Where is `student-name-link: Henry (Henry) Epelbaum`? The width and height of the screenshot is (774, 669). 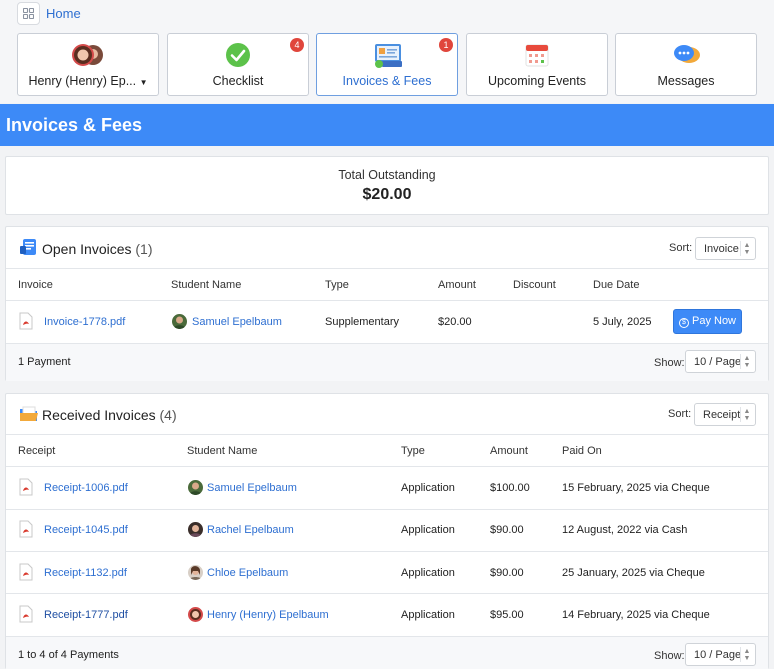
student-name-link: Henry (Henry) Epelbaum is located at coordinates (268, 615).